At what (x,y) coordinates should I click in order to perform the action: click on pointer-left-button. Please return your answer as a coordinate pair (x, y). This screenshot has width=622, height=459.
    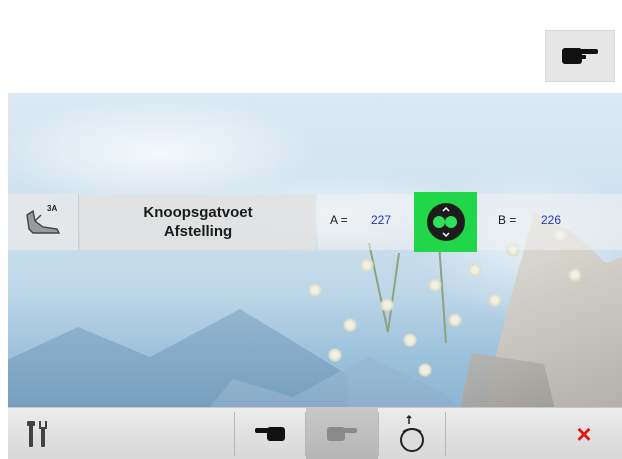
    Looking at the image, I should click on (270, 433).